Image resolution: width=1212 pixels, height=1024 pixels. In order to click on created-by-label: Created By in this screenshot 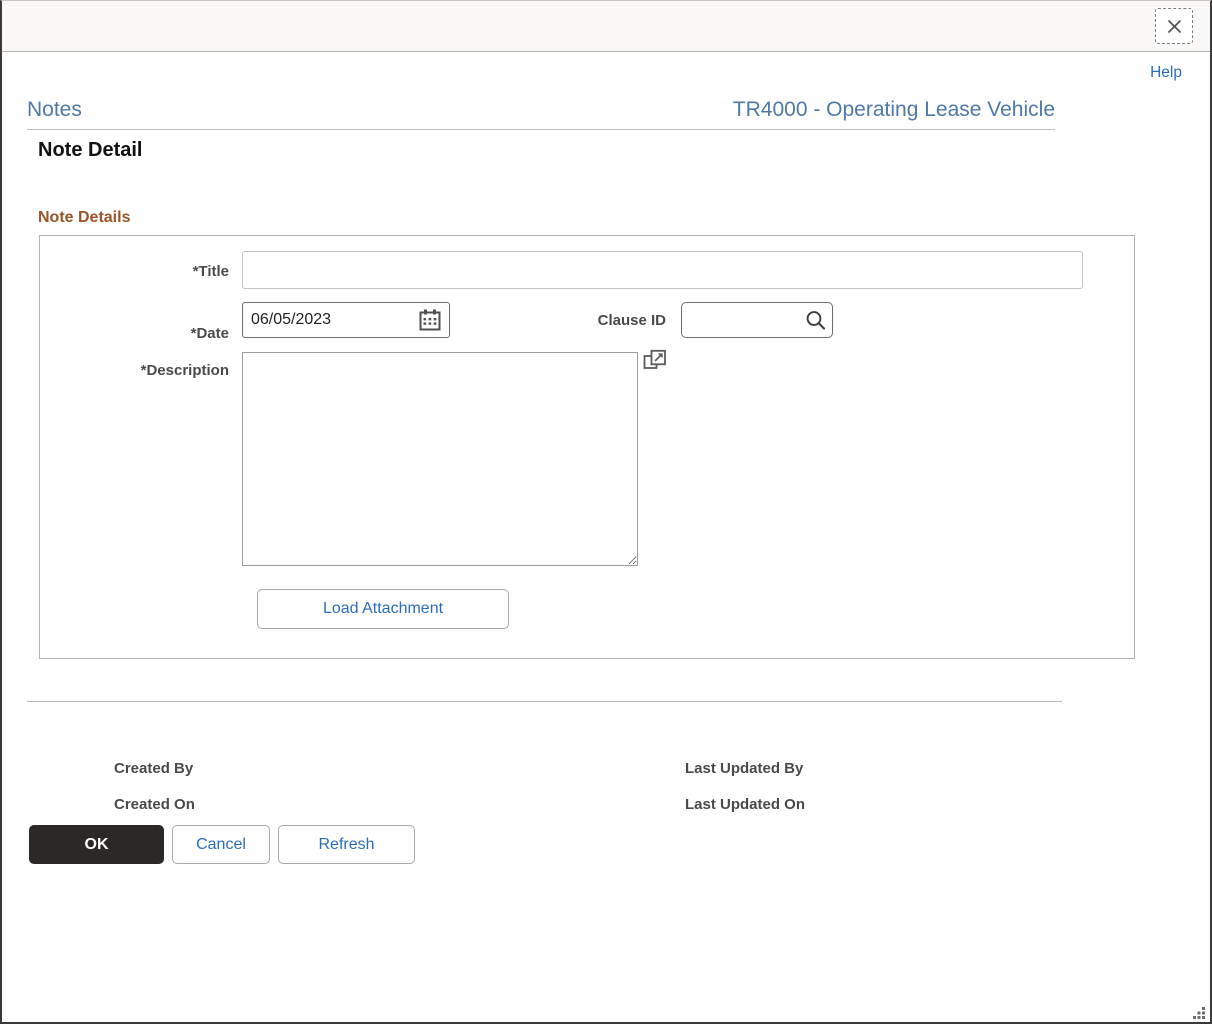, I will do `click(154, 768)`.